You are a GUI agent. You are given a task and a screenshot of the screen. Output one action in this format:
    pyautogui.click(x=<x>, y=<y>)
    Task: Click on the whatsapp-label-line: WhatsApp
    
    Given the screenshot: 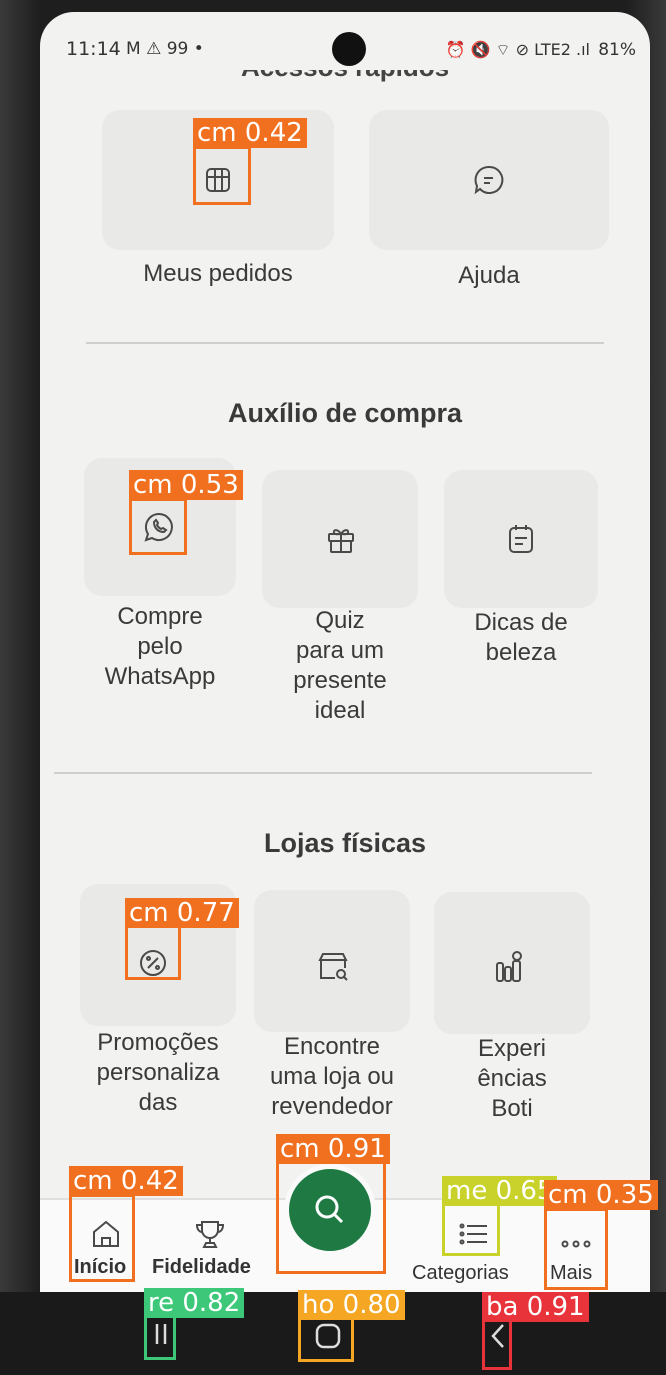 What is the action you would take?
    pyautogui.click(x=160, y=676)
    